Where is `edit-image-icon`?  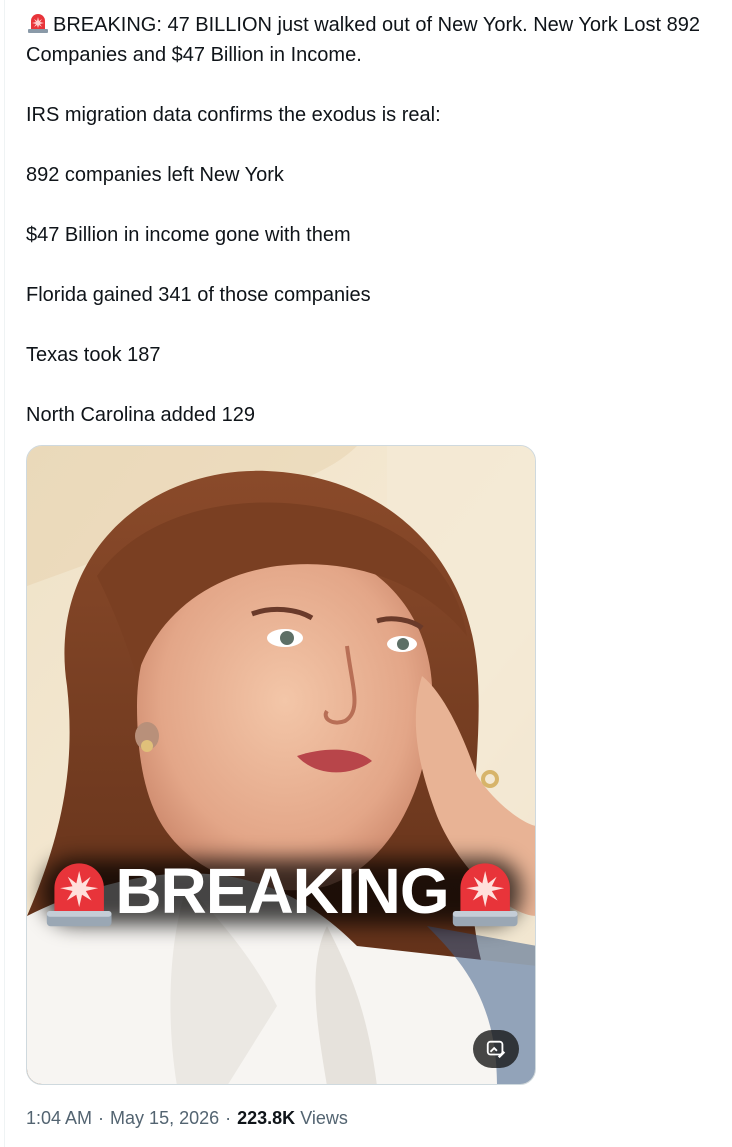
edit-image-icon is located at coordinates (496, 1049).